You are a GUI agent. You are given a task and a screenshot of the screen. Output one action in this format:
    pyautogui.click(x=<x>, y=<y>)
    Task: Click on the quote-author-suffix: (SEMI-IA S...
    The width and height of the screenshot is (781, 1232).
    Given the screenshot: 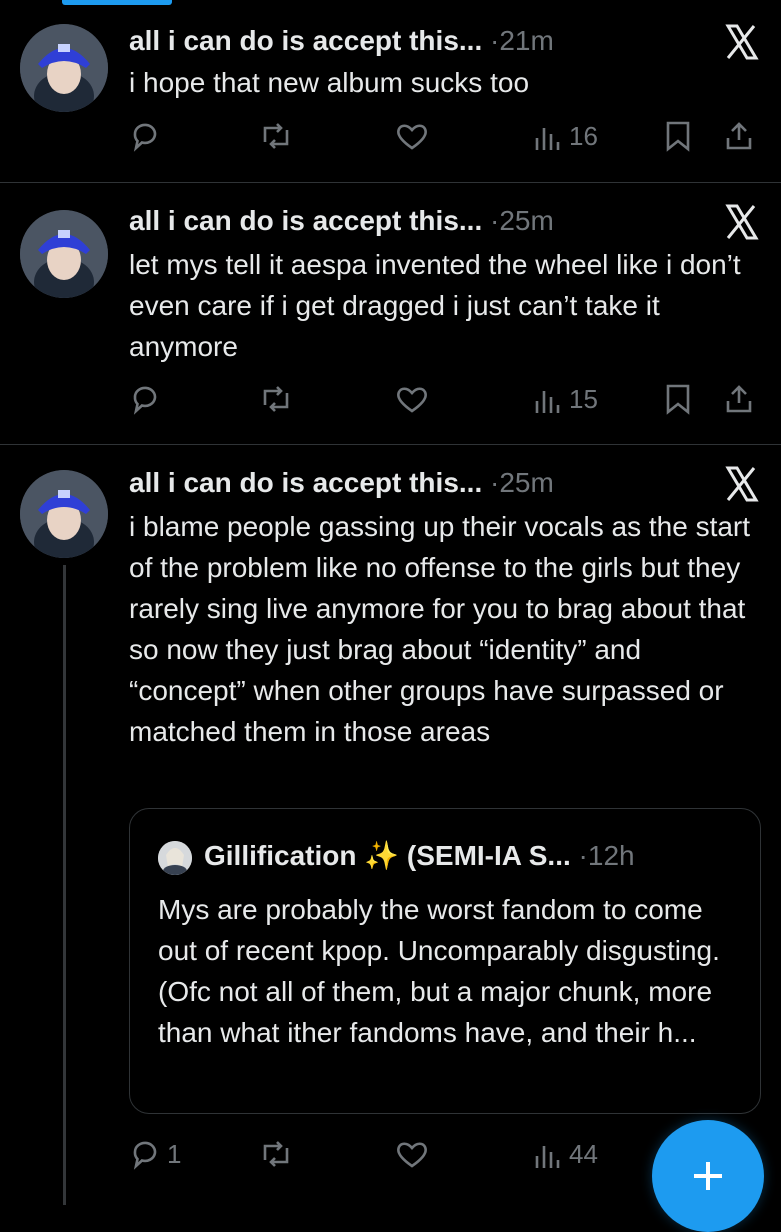 What is the action you would take?
    pyautogui.click(x=488, y=855)
    